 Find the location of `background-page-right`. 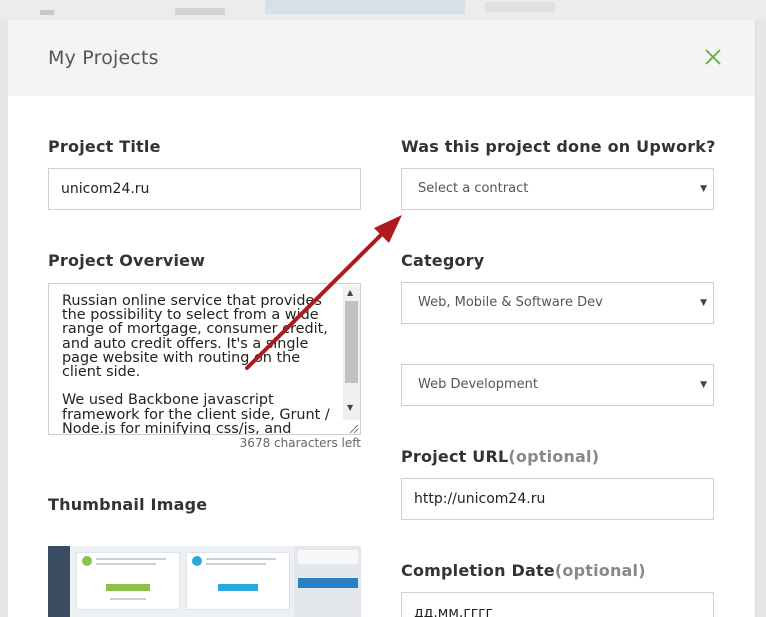

background-page-right is located at coordinates (761, 318).